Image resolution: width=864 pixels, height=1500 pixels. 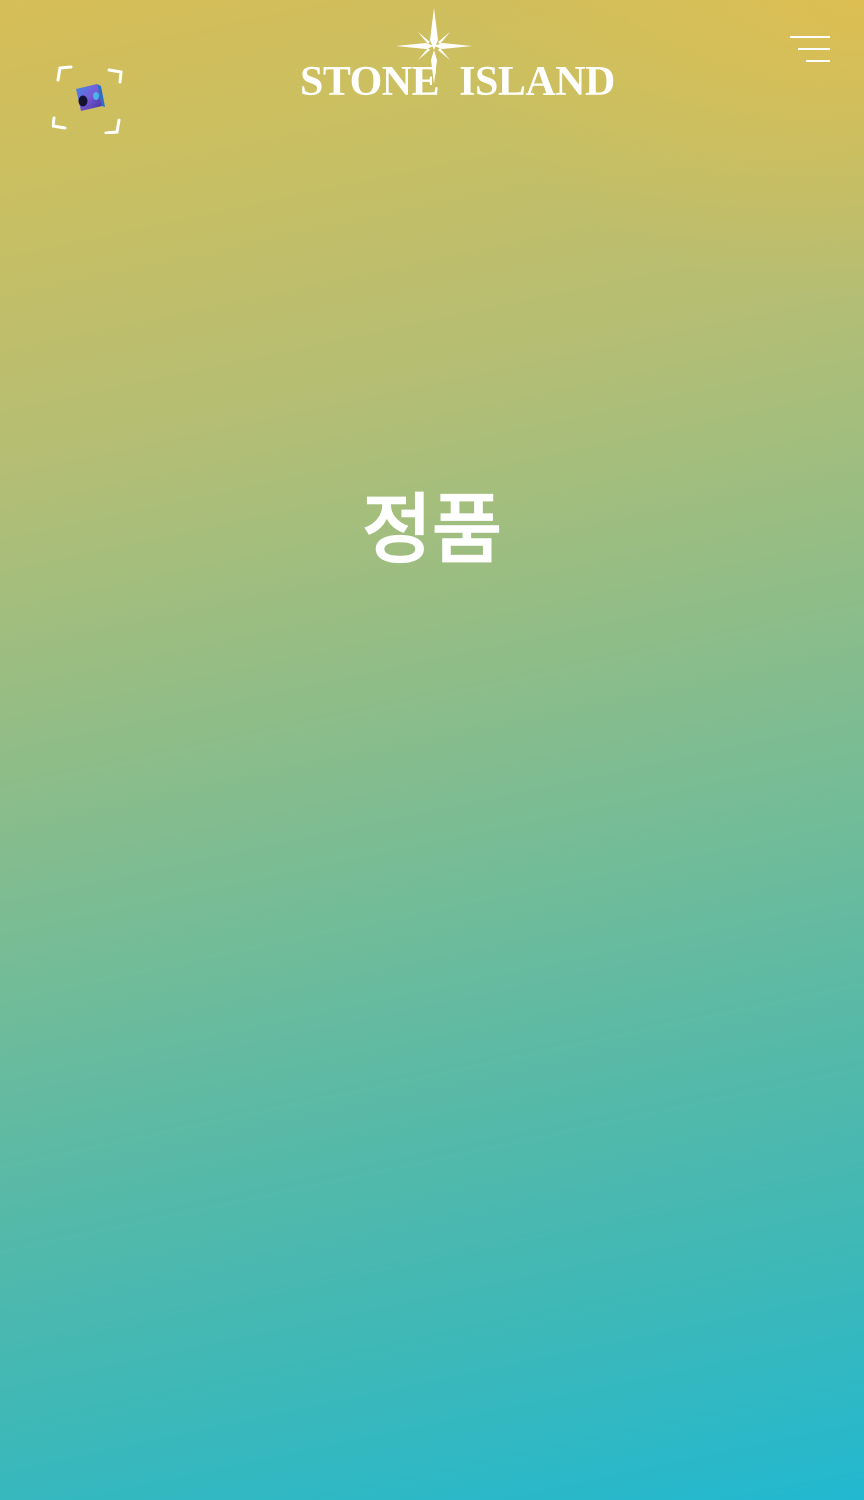 I want to click on brand-name-right: ISLAND, so click(x=537, y=82).